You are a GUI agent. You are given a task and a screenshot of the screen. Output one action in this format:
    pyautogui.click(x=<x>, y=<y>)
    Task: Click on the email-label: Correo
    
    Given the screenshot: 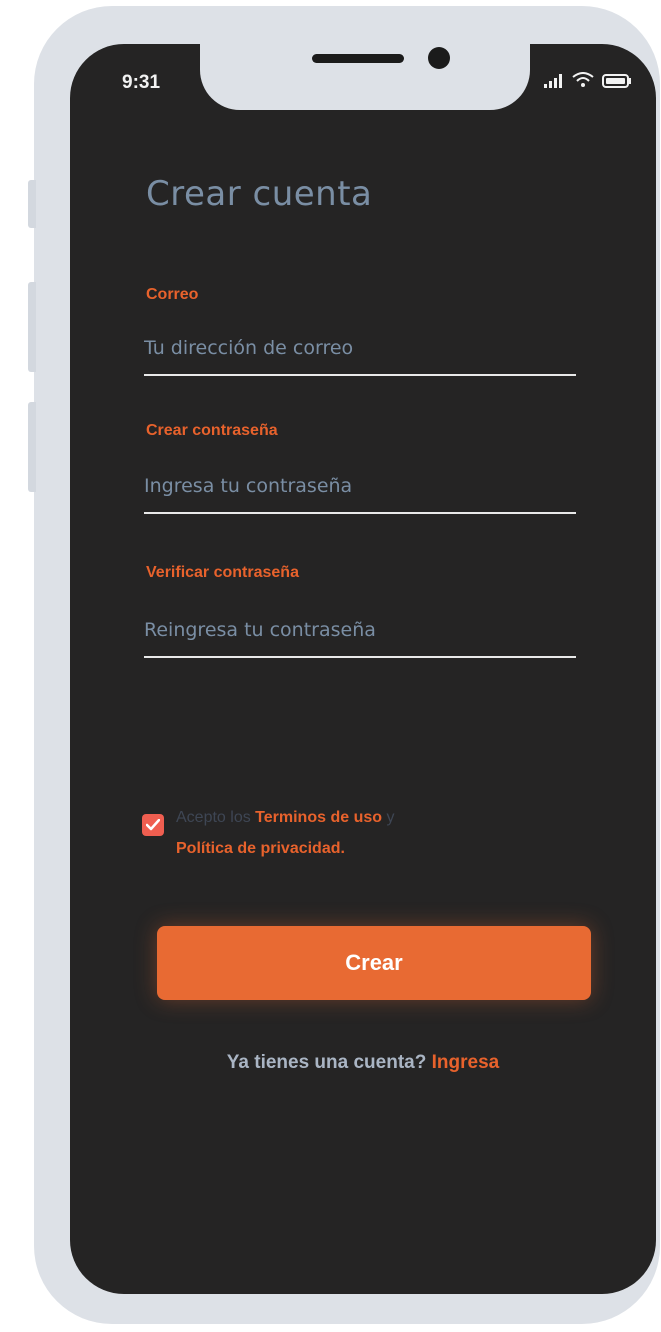 What is the action you would take?
    pyautogui.click(x=172, y=294)
    